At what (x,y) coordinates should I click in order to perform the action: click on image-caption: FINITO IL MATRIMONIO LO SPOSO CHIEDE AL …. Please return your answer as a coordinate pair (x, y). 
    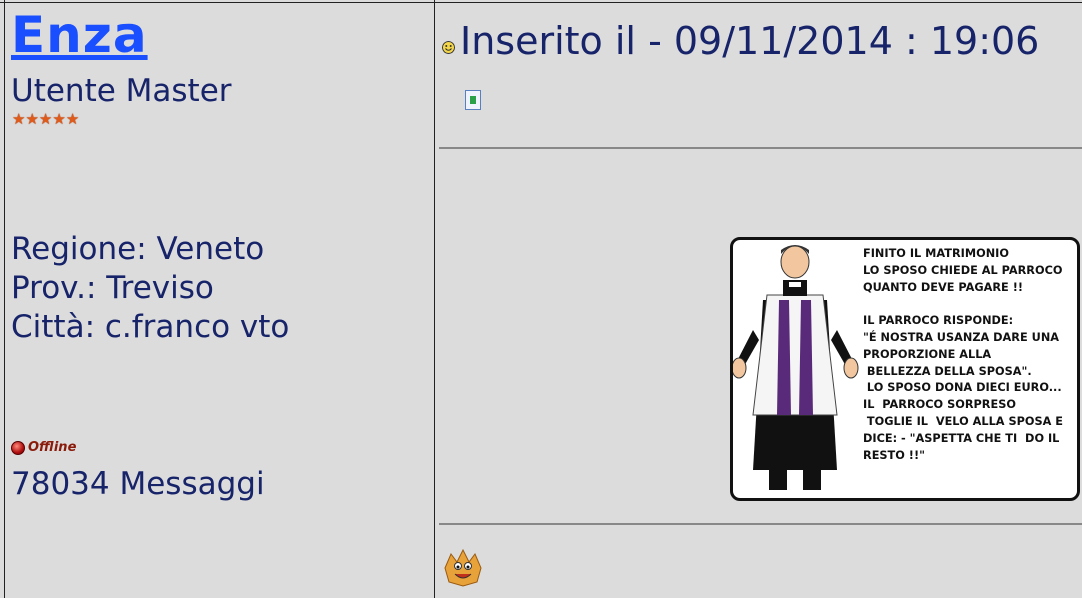
    Looking at the image, I should click on (970, 355).